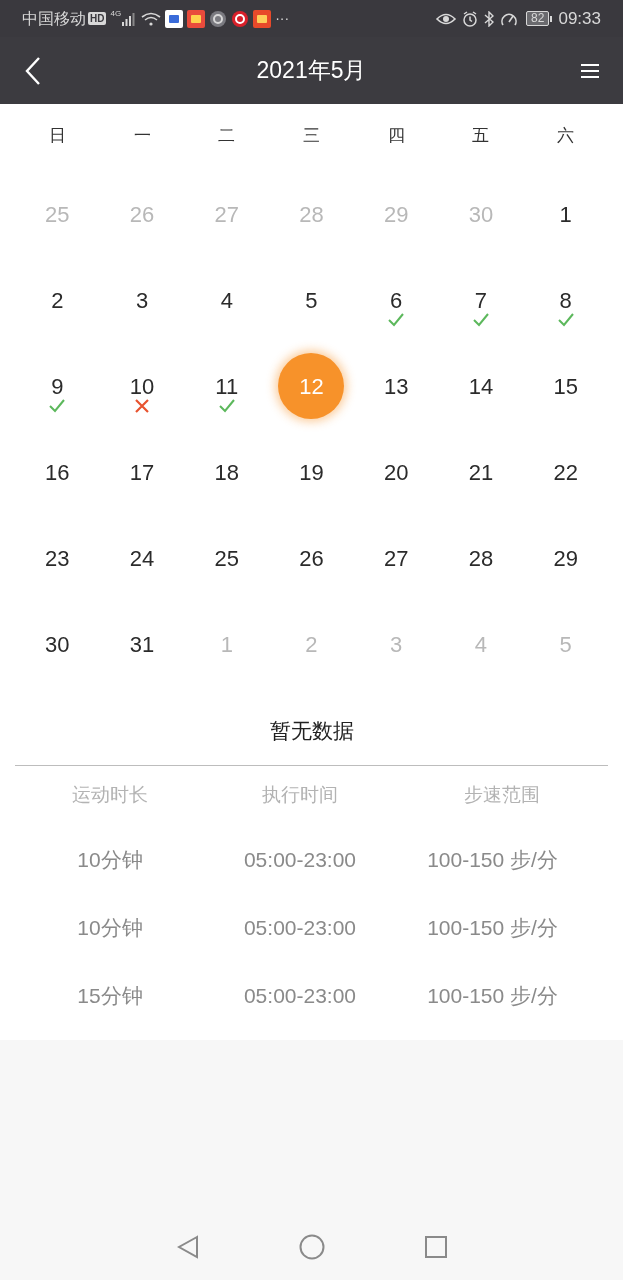 The height and width of the screenshot is (1280, 623). I want to click on column-header: 步速范围, so click(501, 795).